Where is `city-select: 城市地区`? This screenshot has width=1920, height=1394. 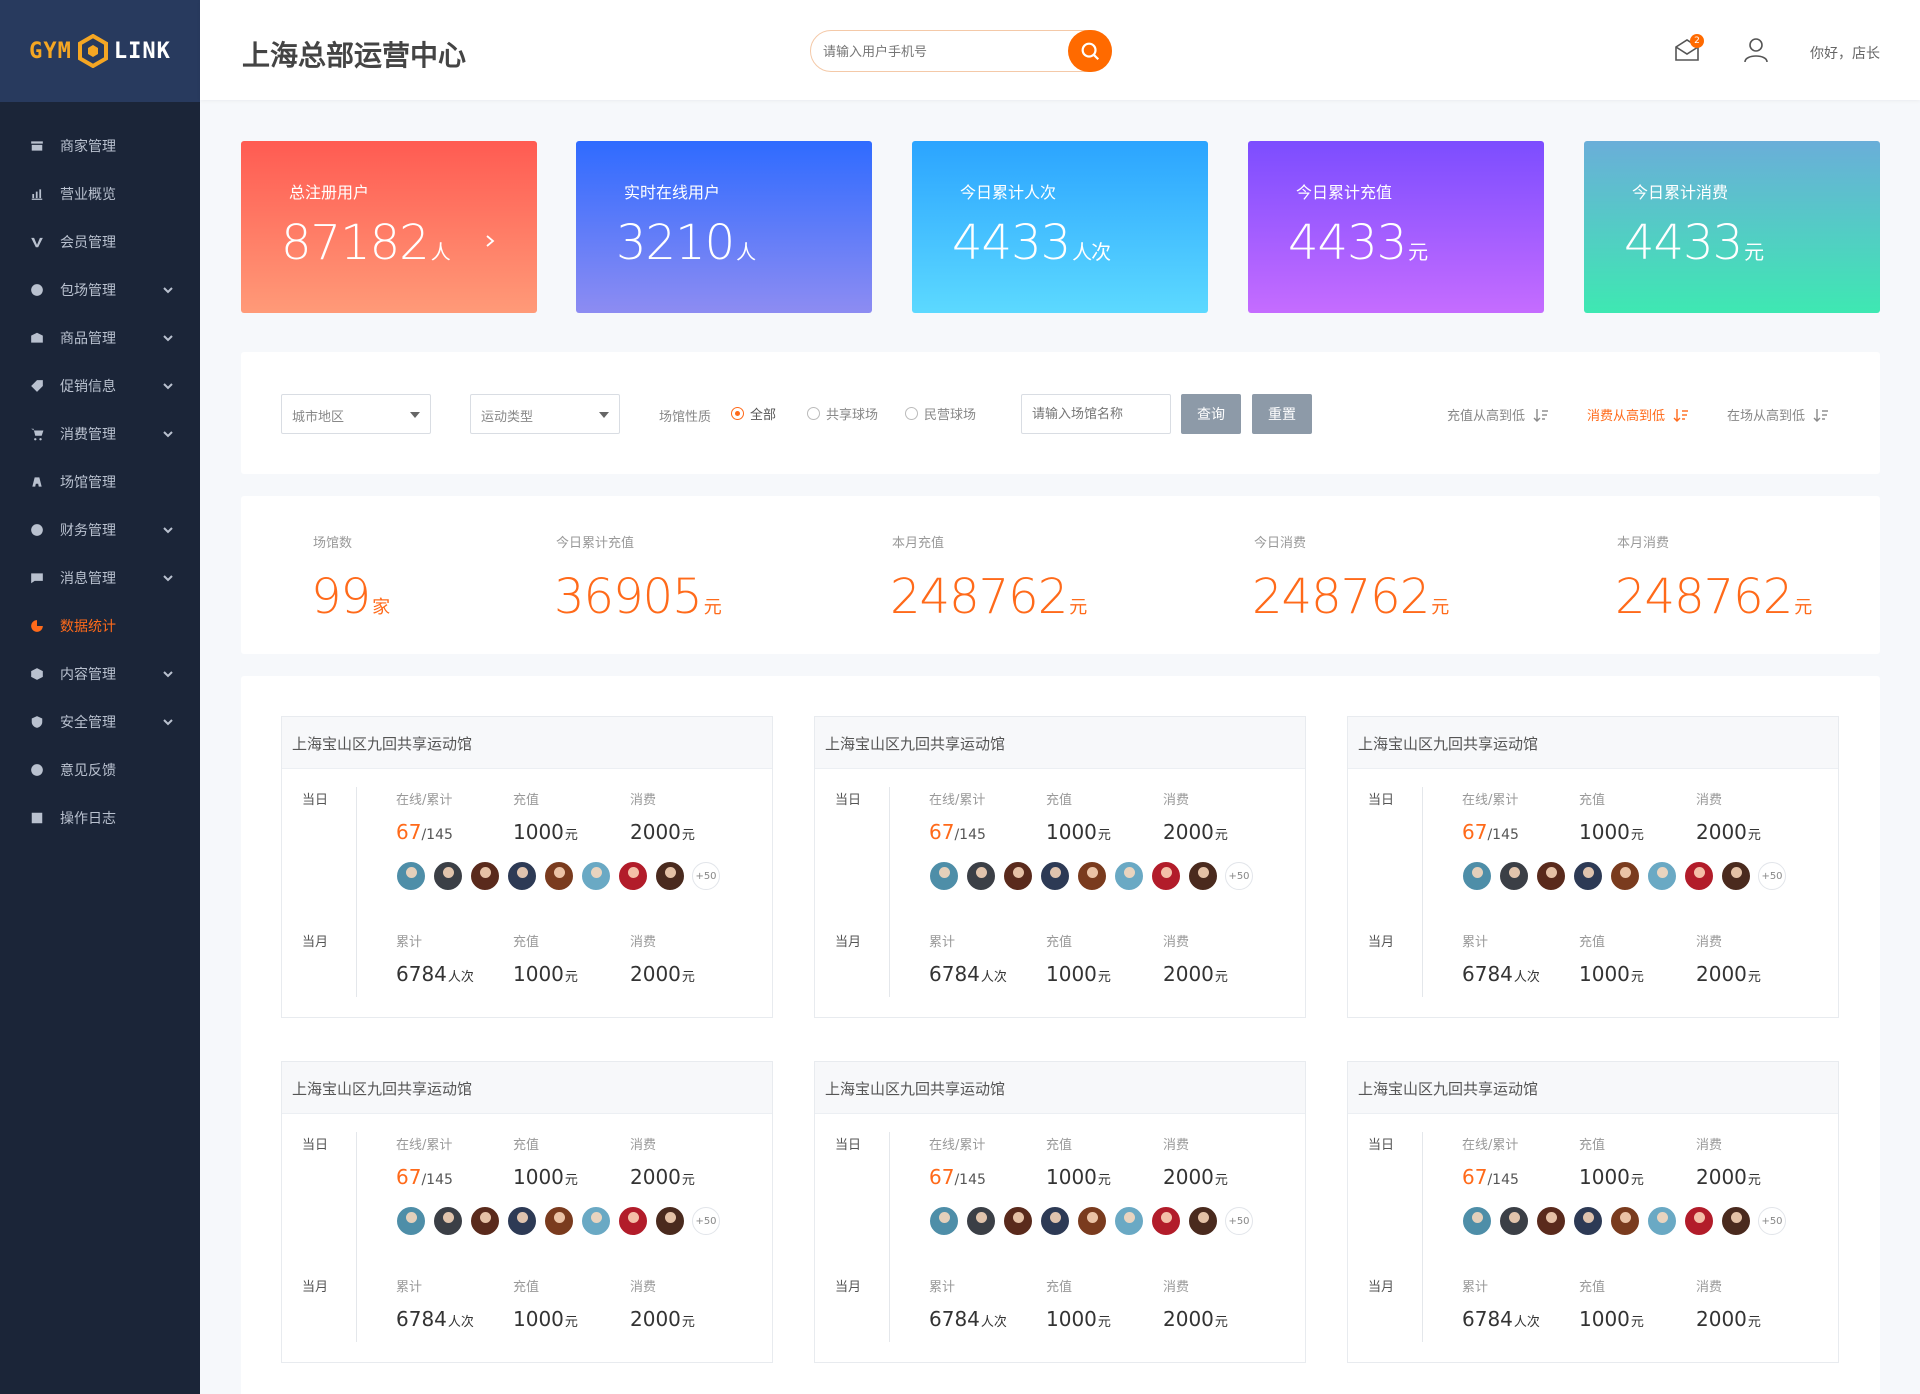
city-select: 城市地区 is located at coordinates (356, 414).